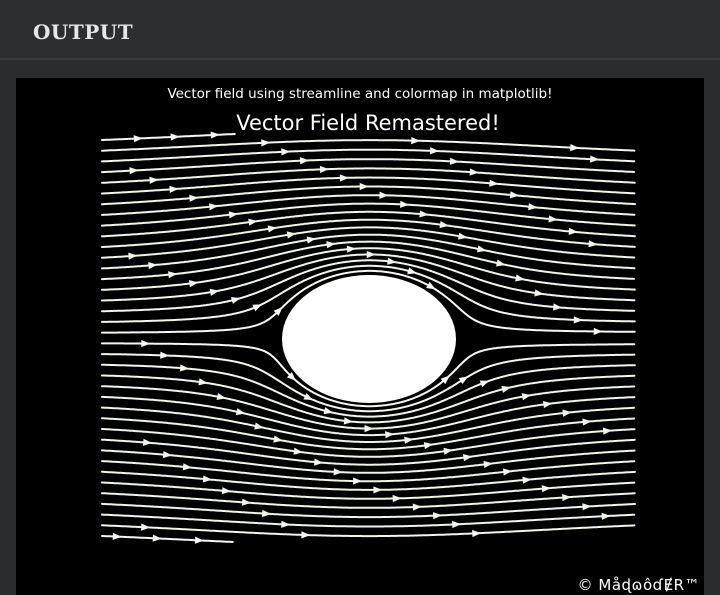  I want to click on chart-title: Vector Field Remastered!, so click(368, 123).